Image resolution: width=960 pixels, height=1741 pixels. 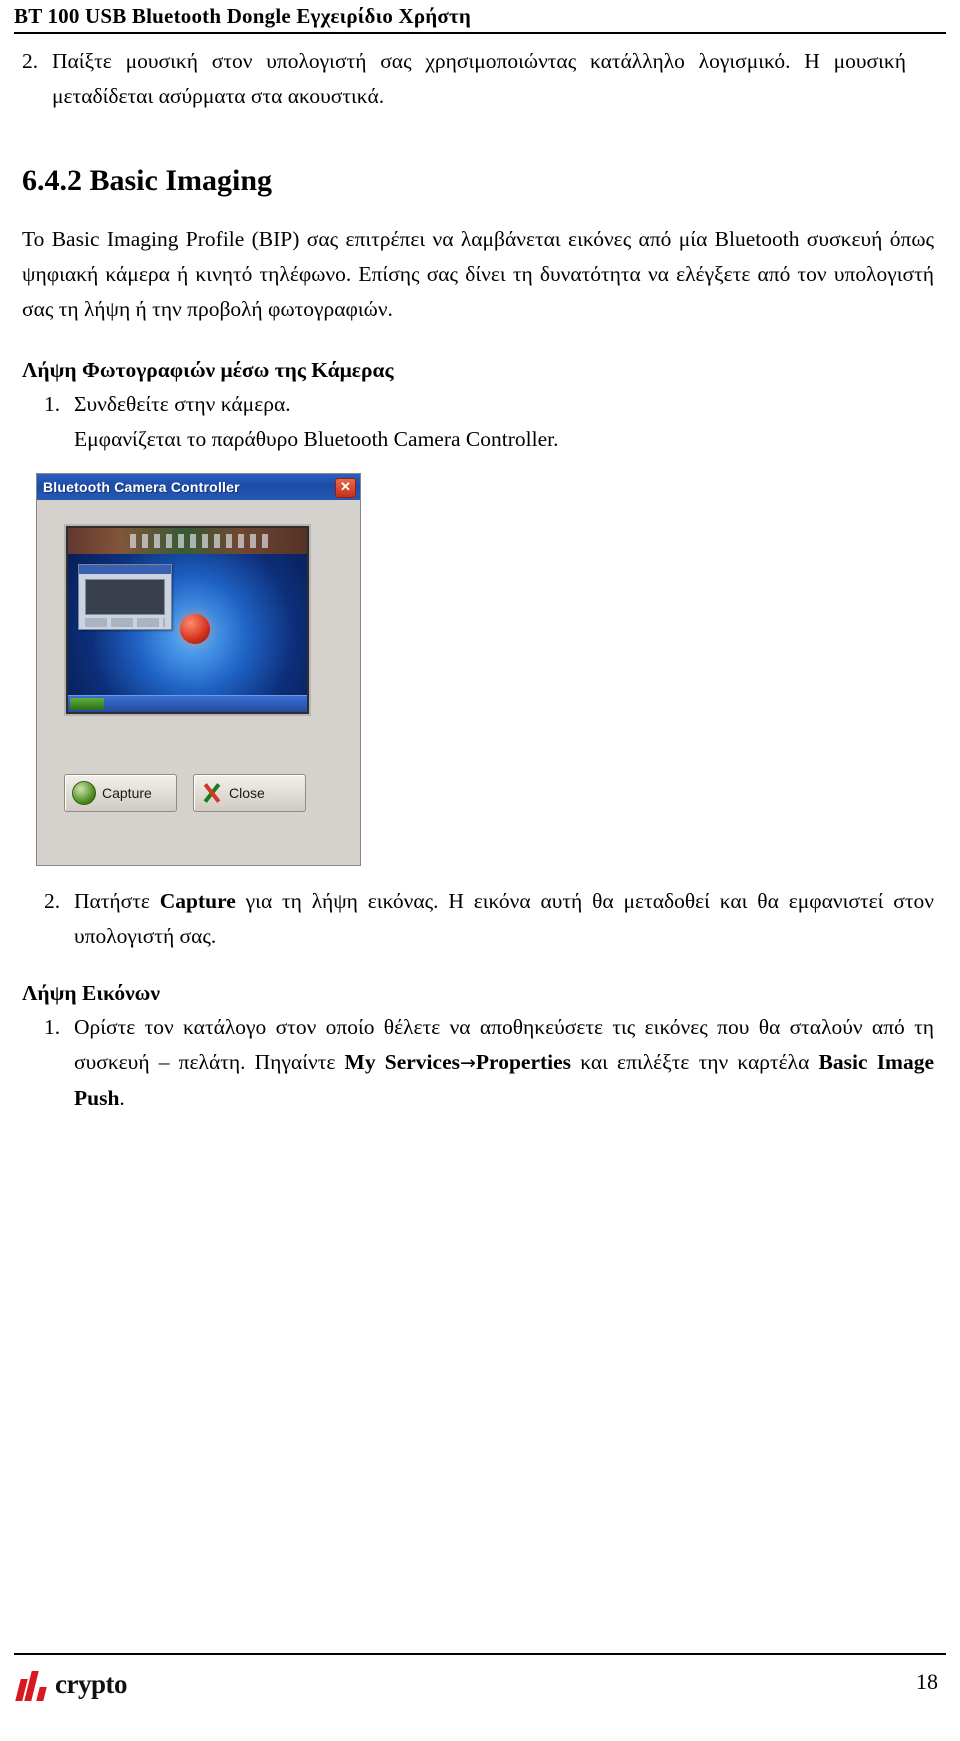 What do you see at coordinates (127, 793) in the screenshot?
I see `capture-button-label: Capture` at bounding box center [127, 793].